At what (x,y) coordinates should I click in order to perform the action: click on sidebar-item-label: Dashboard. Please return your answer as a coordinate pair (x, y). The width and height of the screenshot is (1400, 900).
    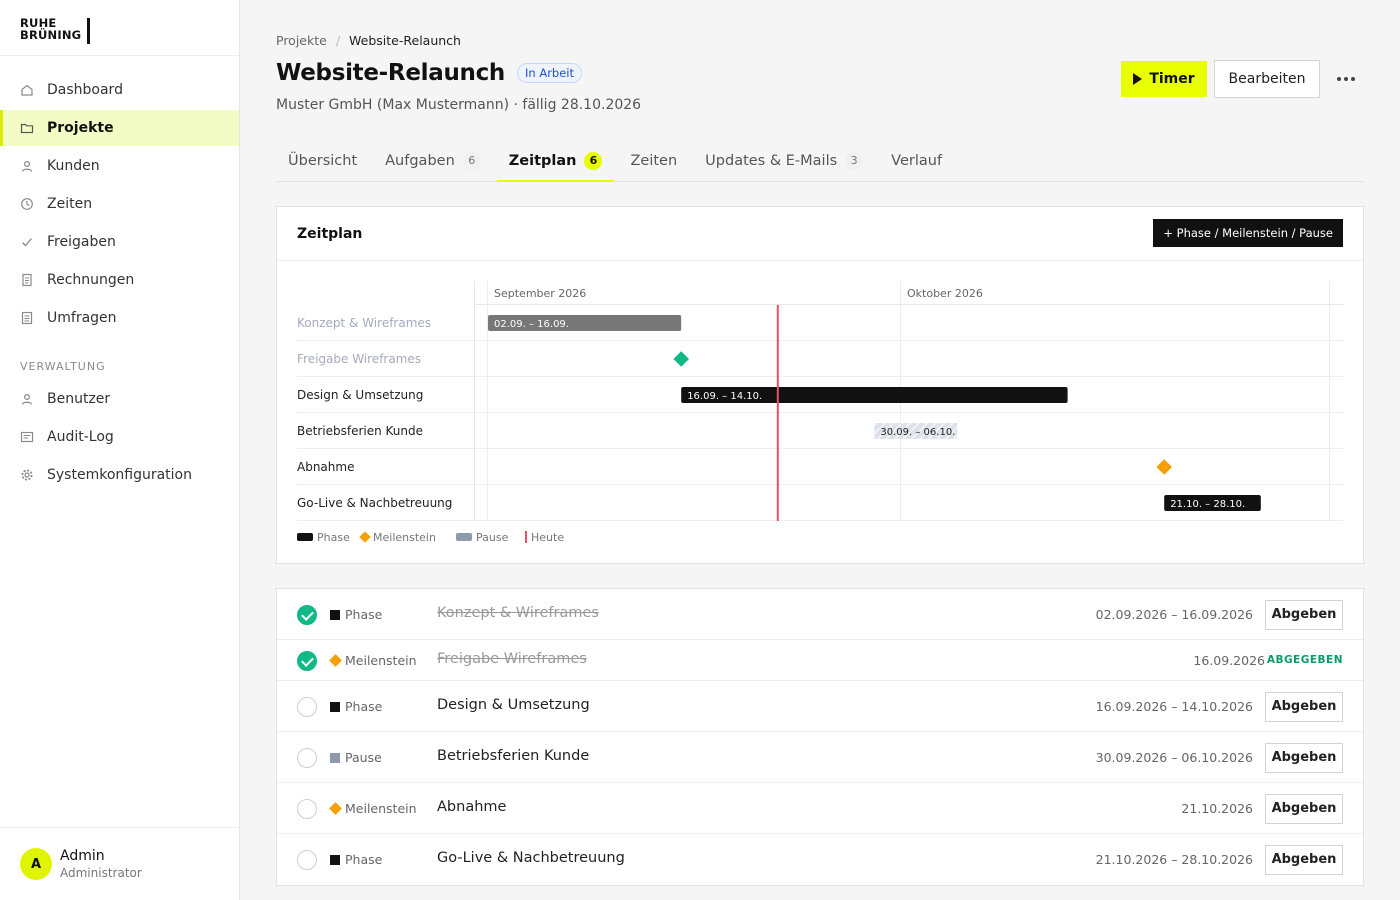
    Looking at the image, I should click on (85, 90).